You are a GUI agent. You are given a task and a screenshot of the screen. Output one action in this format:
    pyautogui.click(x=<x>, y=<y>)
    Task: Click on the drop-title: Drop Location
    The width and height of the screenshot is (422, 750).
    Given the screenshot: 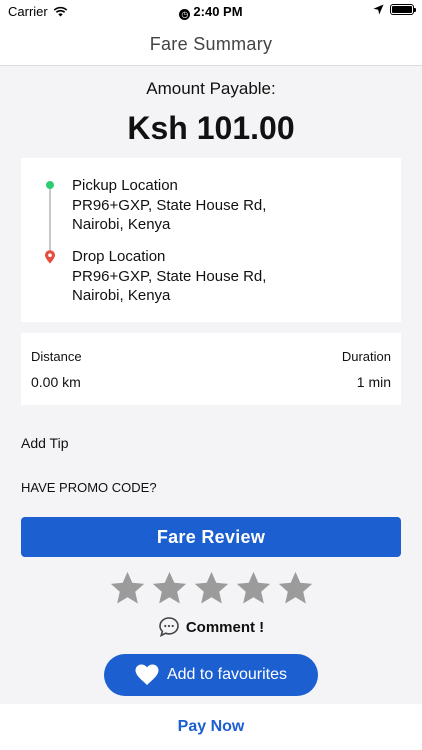 What is the action you would take?
    pyautogui.click(x=119, y=256)
    